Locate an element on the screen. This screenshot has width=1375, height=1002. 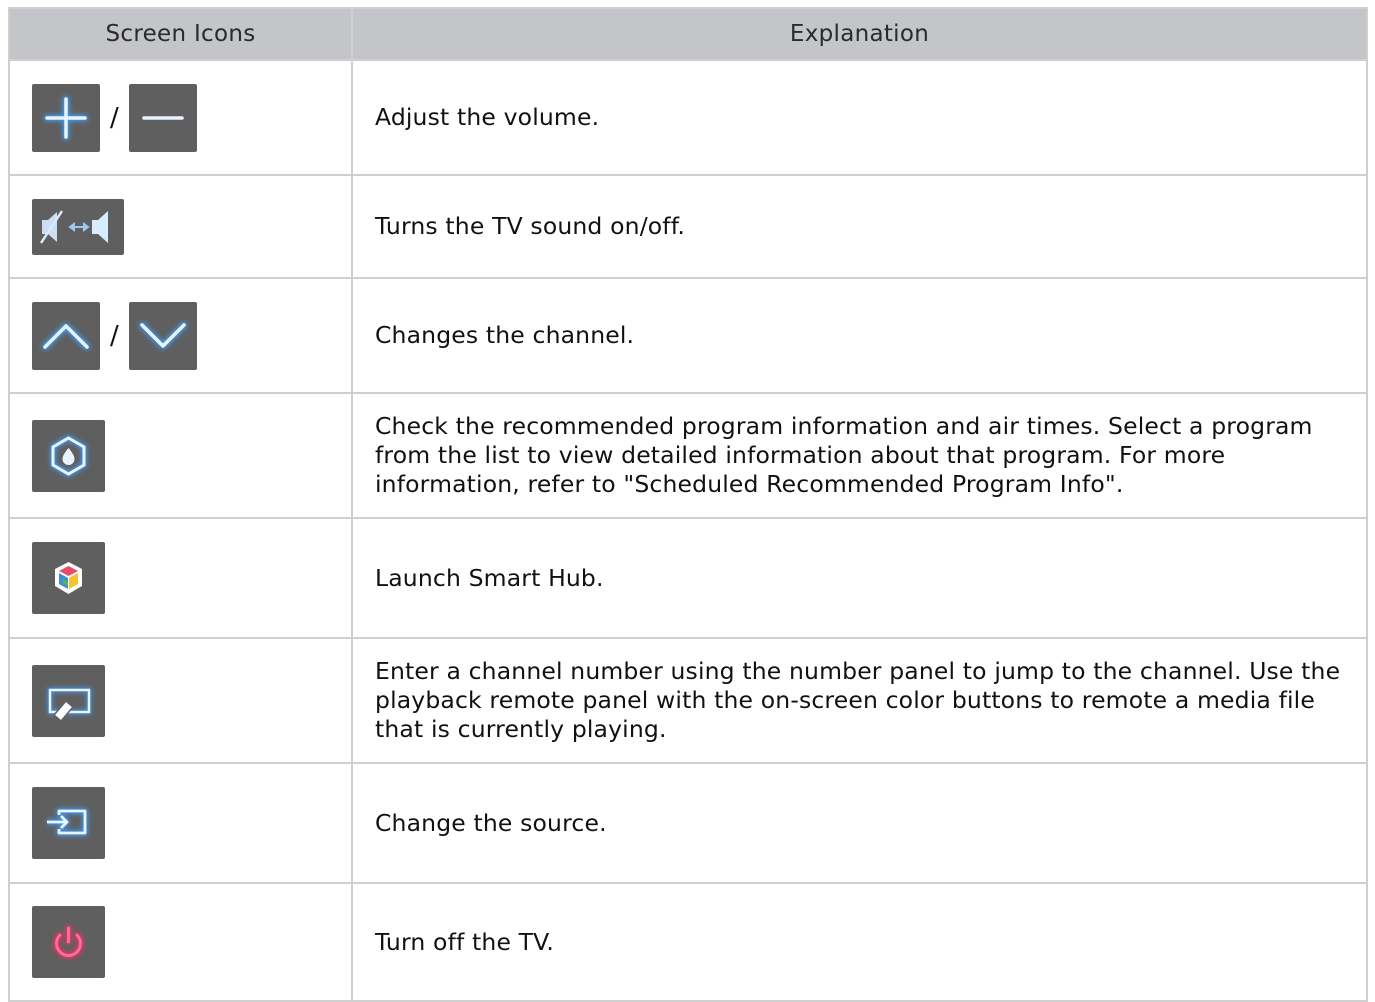
source-icon is located at coordinates (68, 823).